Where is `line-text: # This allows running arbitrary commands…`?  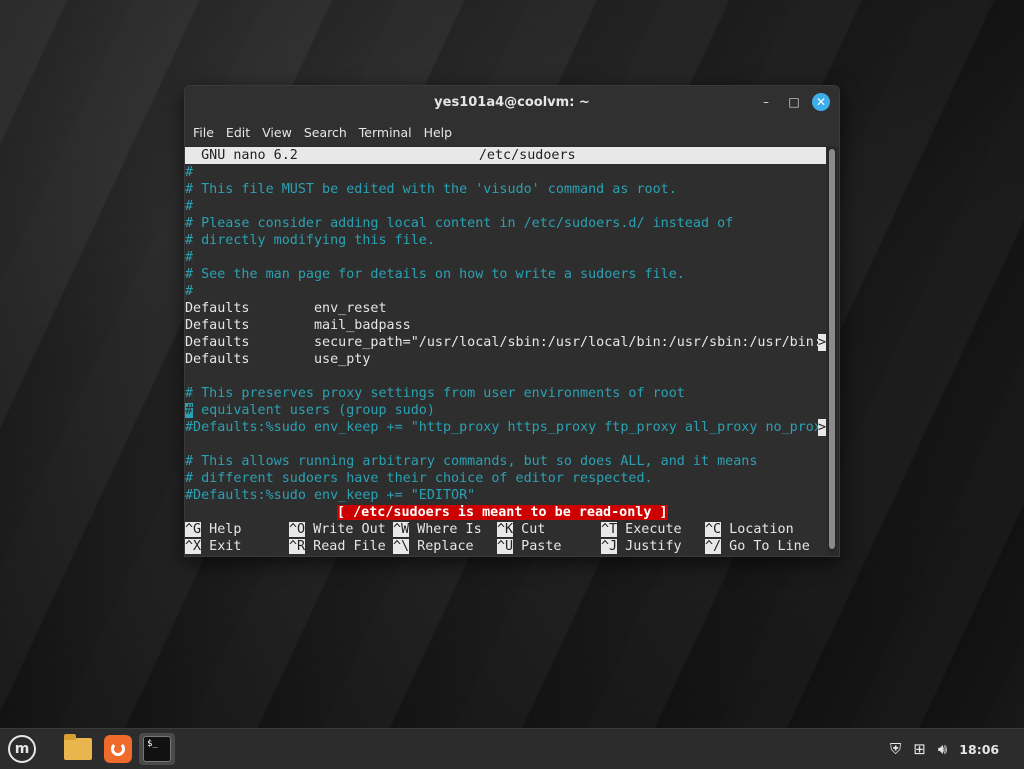 line-text: # This allows running arbitrary commands… is located at coordinates (471, 461).